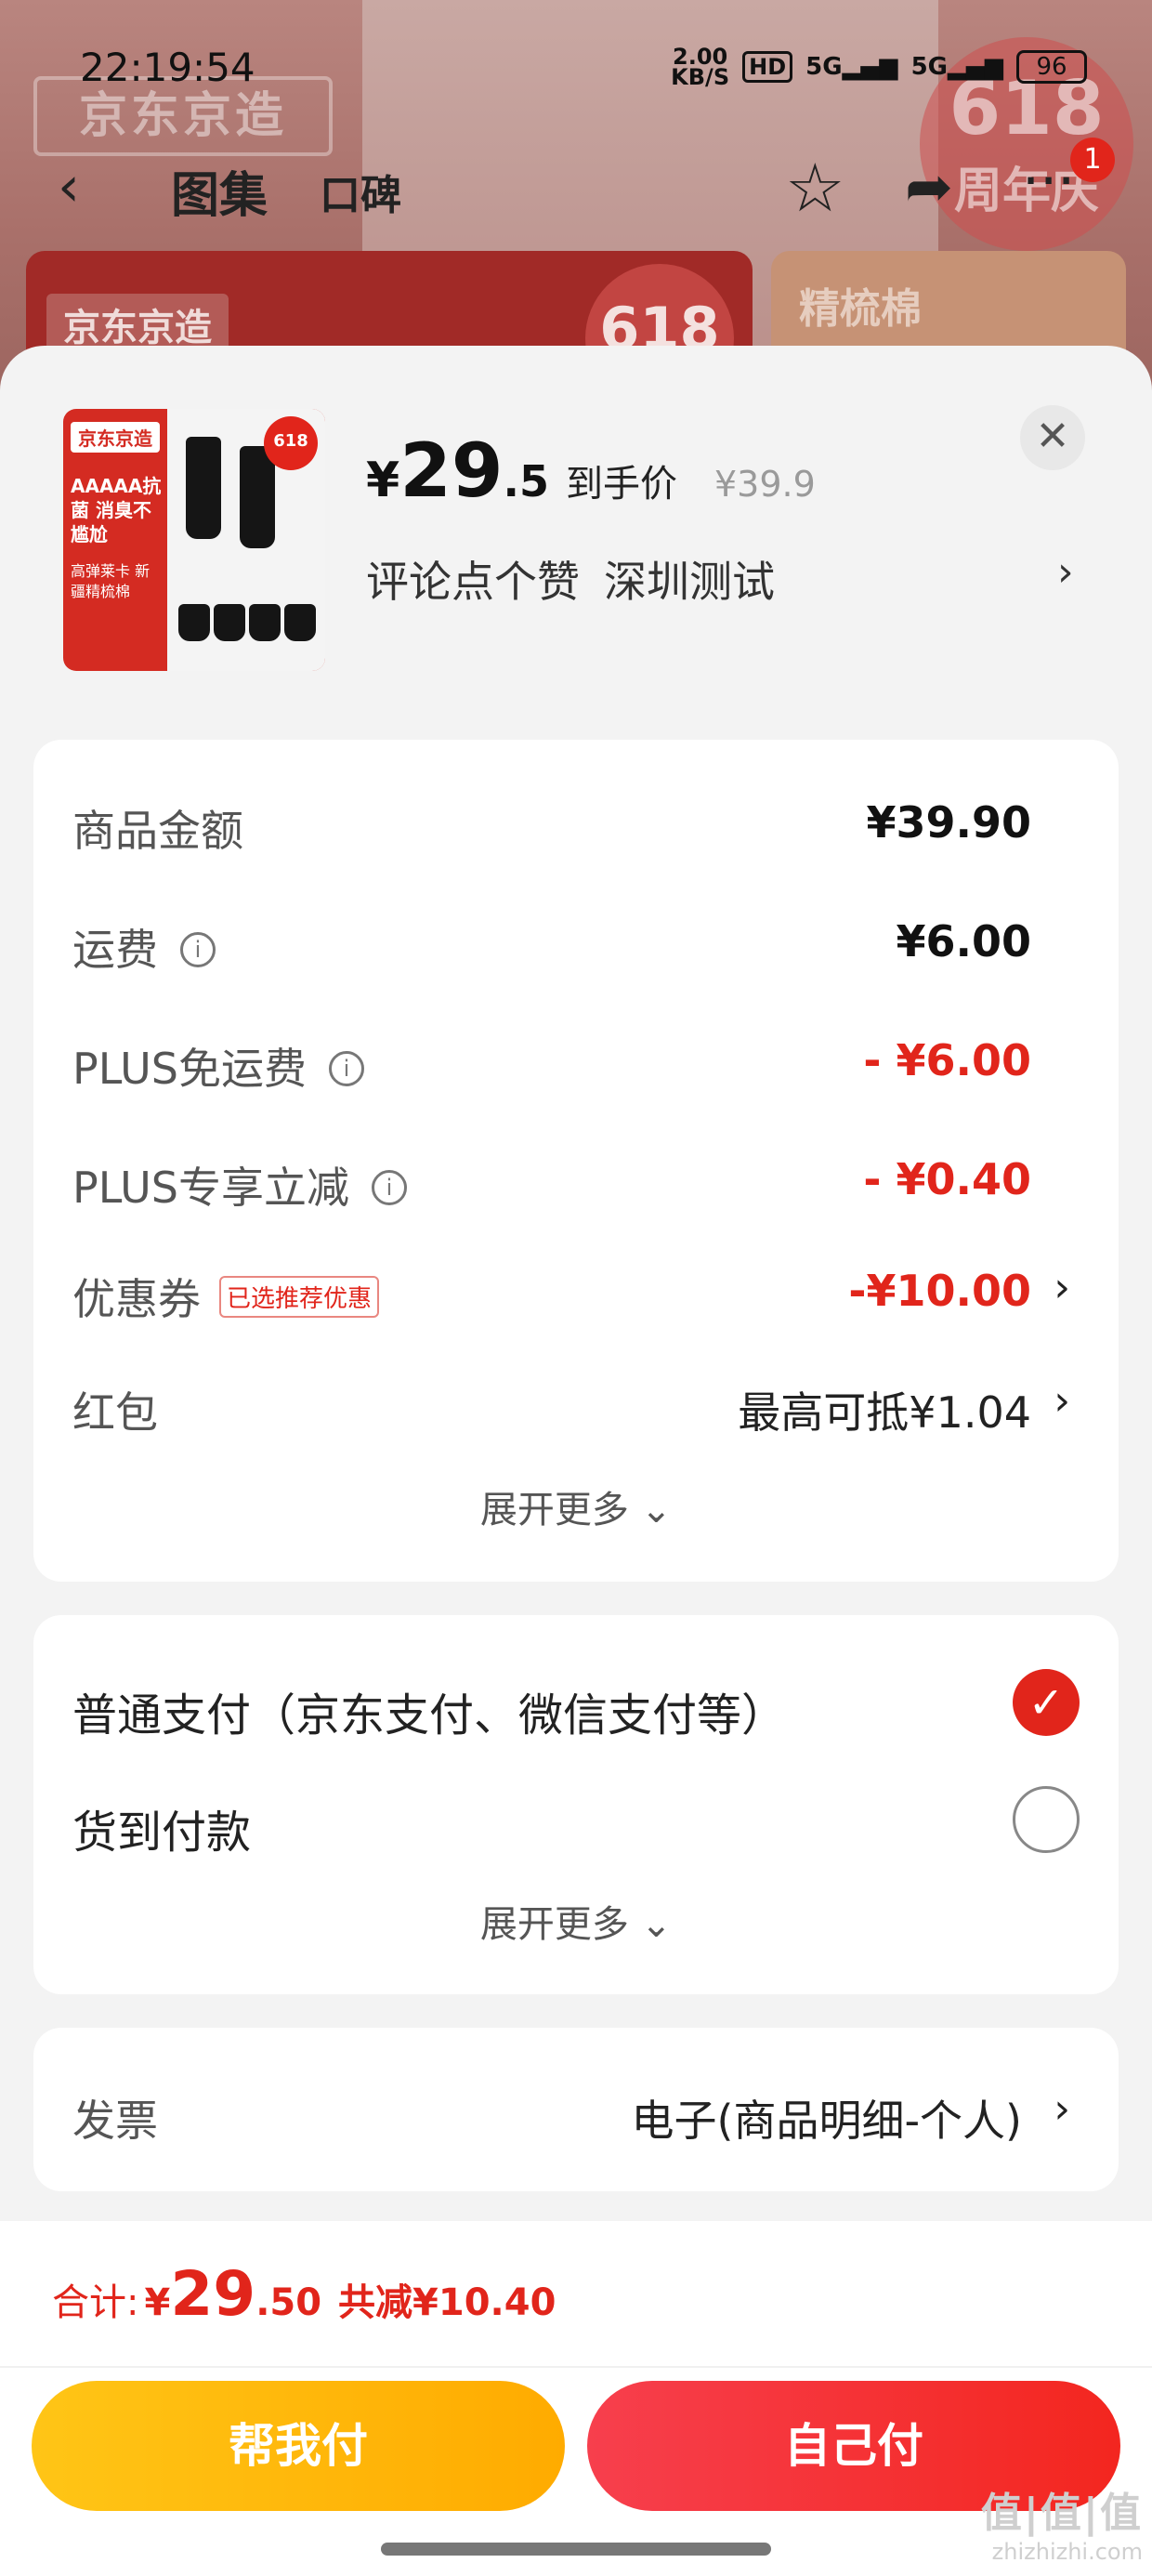 This screenshot has width=1152, height=2576. I want to click on expand-more-fees: 展开更多 ⌄, so click(576, 1506).